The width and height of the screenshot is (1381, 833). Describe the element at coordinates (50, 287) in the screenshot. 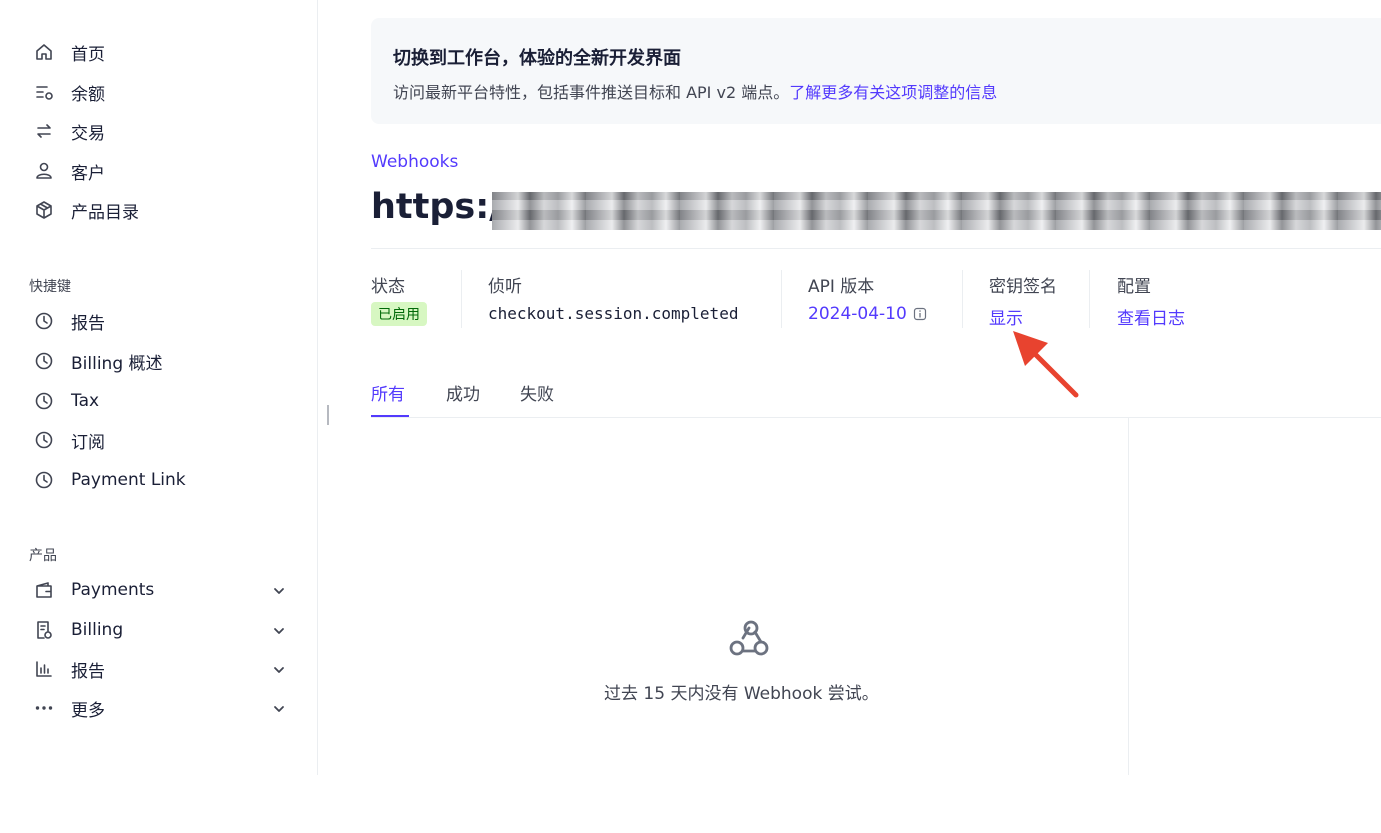

I see `shortcuts-heading: 快捷键` at that location.